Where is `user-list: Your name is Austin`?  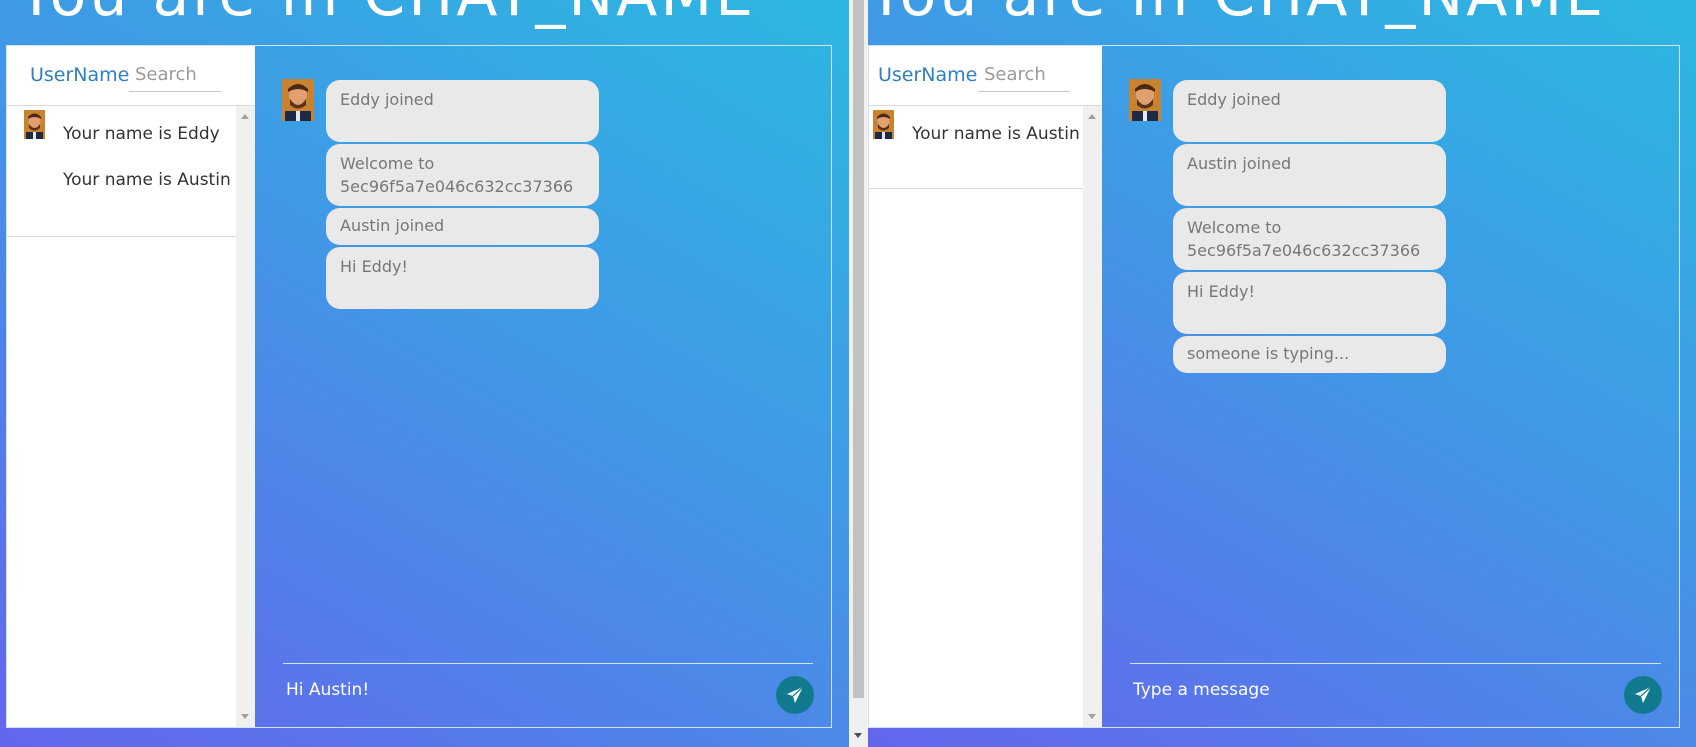 user-list: Your name is Austin is located at coordinates (976, 416).